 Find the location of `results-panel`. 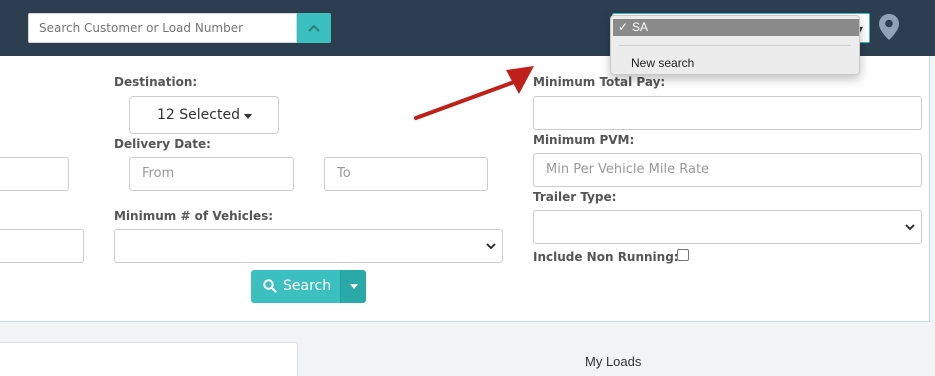

results-panel is located at coordinates (149, 359).